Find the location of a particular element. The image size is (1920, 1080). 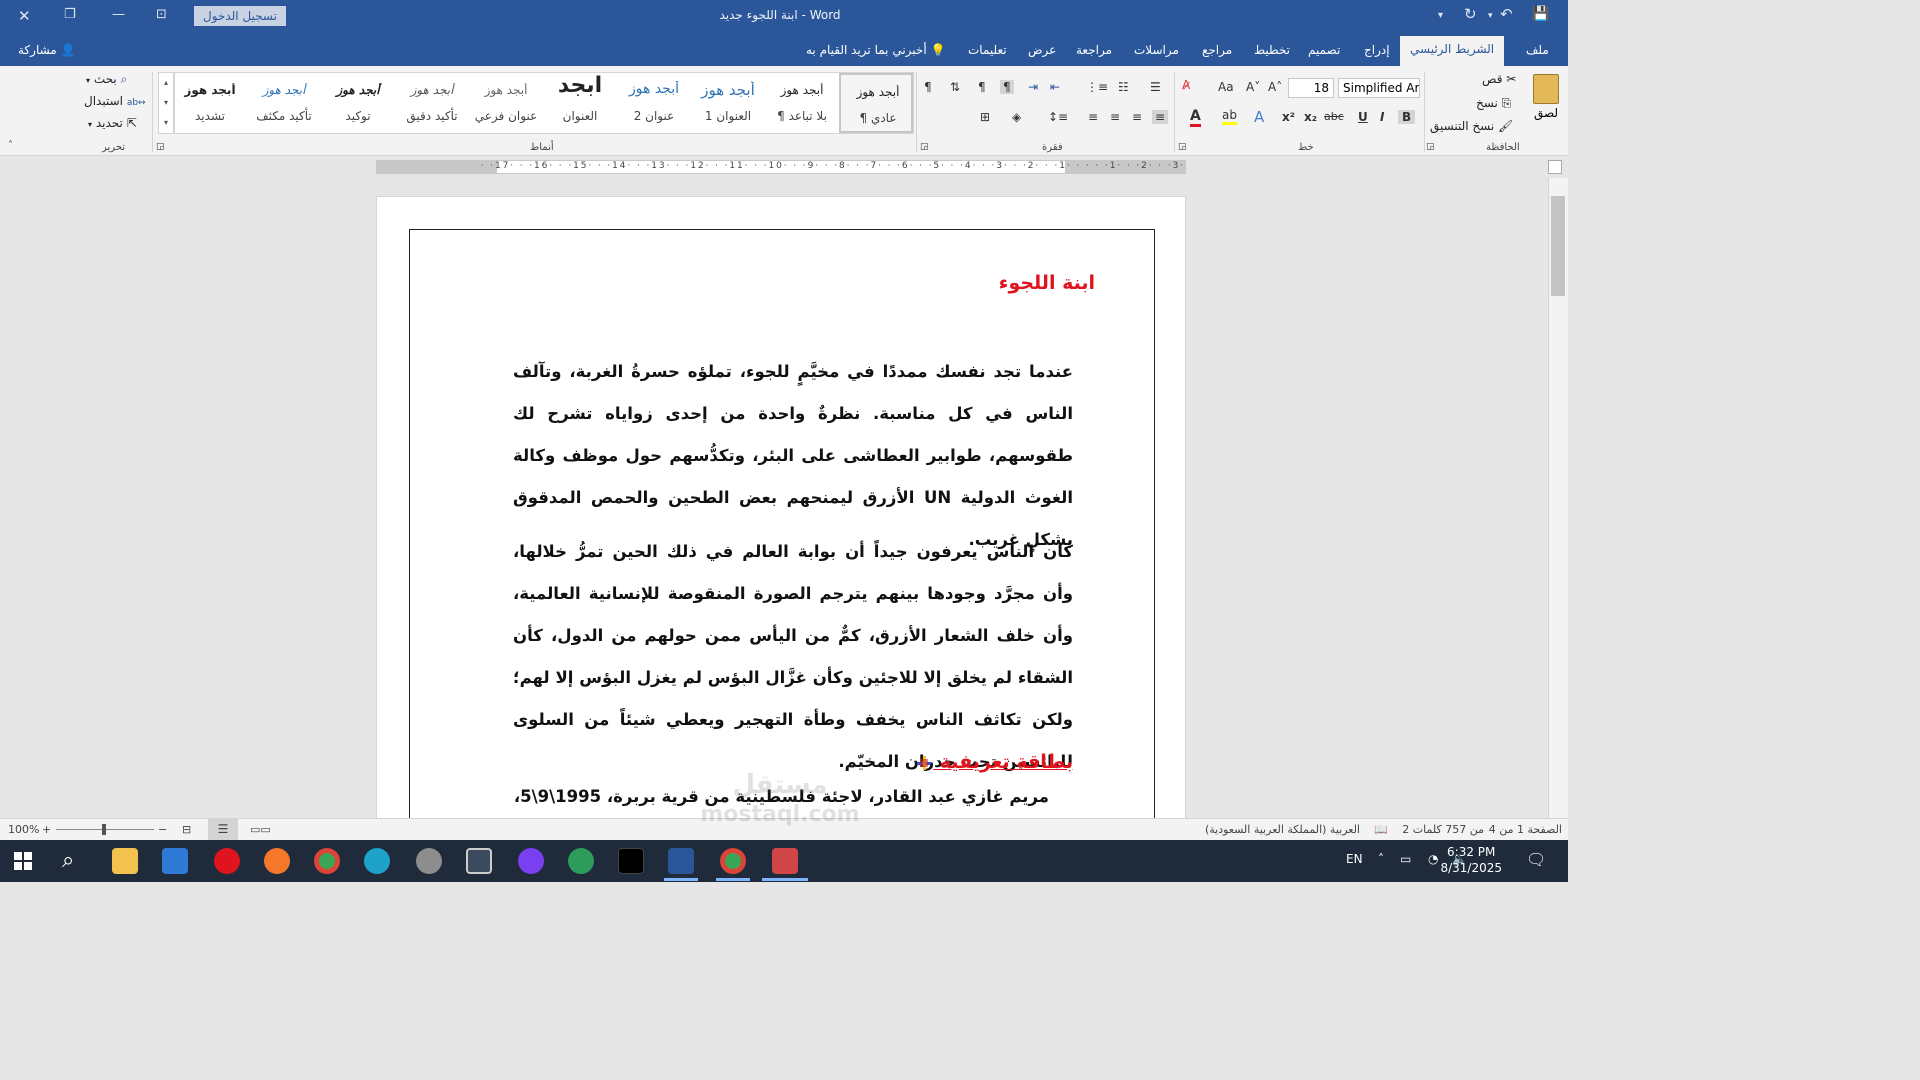

style-no-spacing: أبجد هوز ¶ بلا تباعد is located at coordinates (802, 103).